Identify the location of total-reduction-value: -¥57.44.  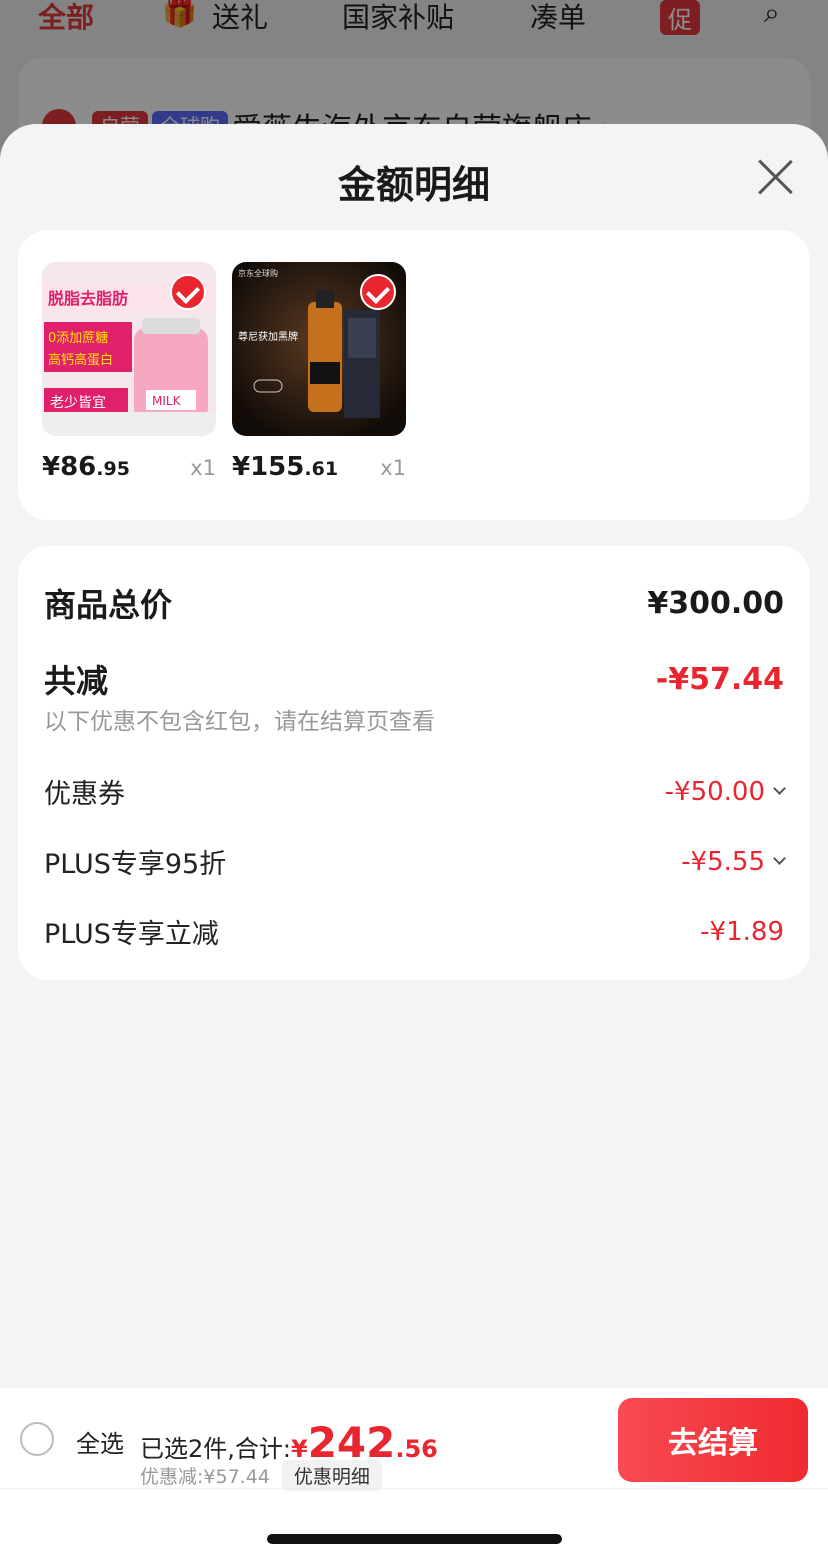
(719, 679).